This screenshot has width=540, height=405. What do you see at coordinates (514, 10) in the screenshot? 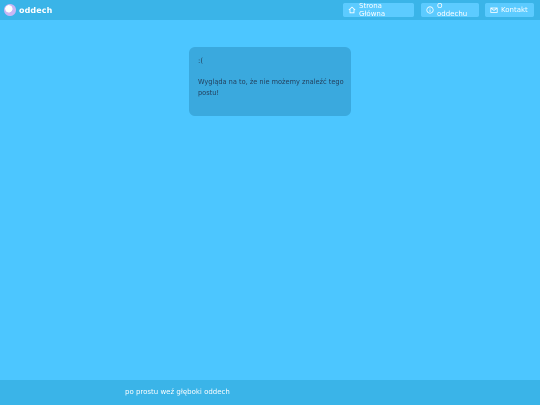
I see `nav-contact-label: Kontakt` at bounding box center [514, 10].